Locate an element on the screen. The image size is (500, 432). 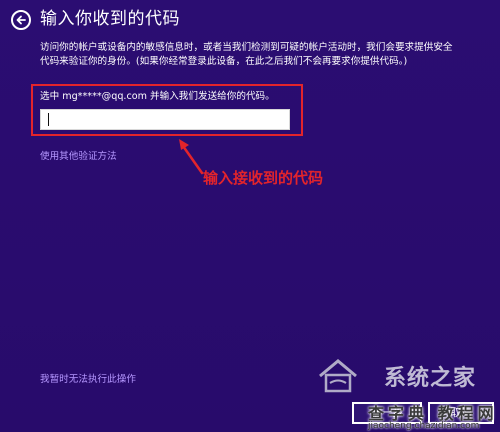
back-button is located at coordinates (21, 20).